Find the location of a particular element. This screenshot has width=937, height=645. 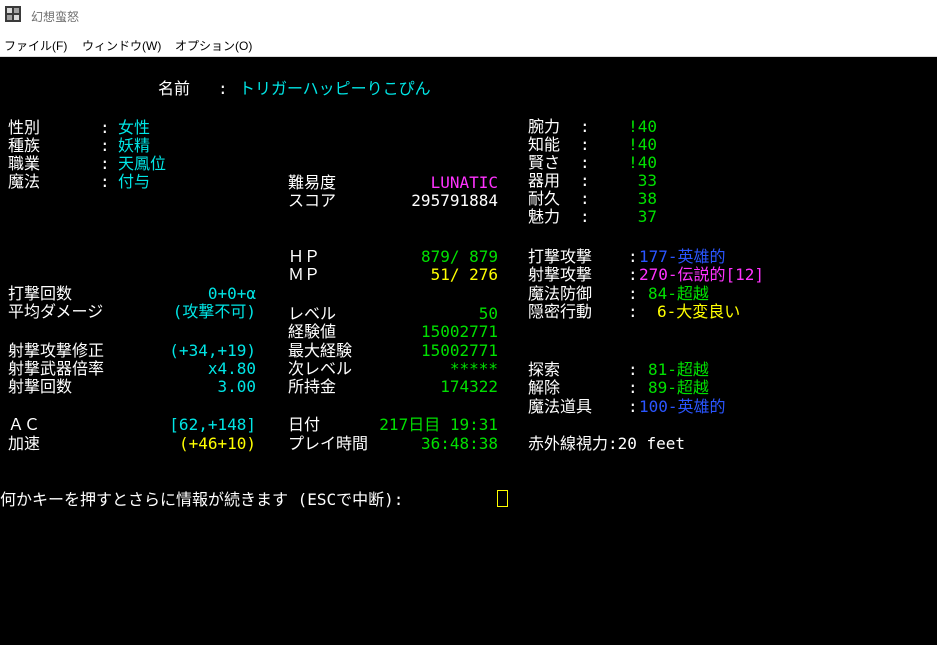

skill-device-value: 100-英雄的 is located at coordinates (682, 406).